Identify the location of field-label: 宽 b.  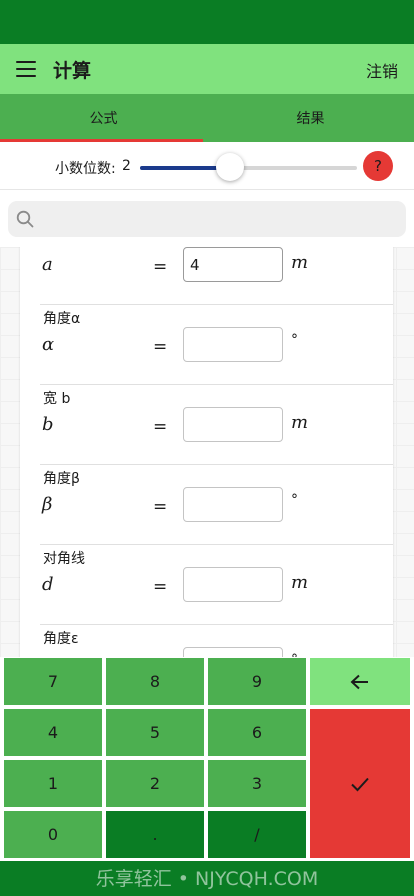
(57, 399).